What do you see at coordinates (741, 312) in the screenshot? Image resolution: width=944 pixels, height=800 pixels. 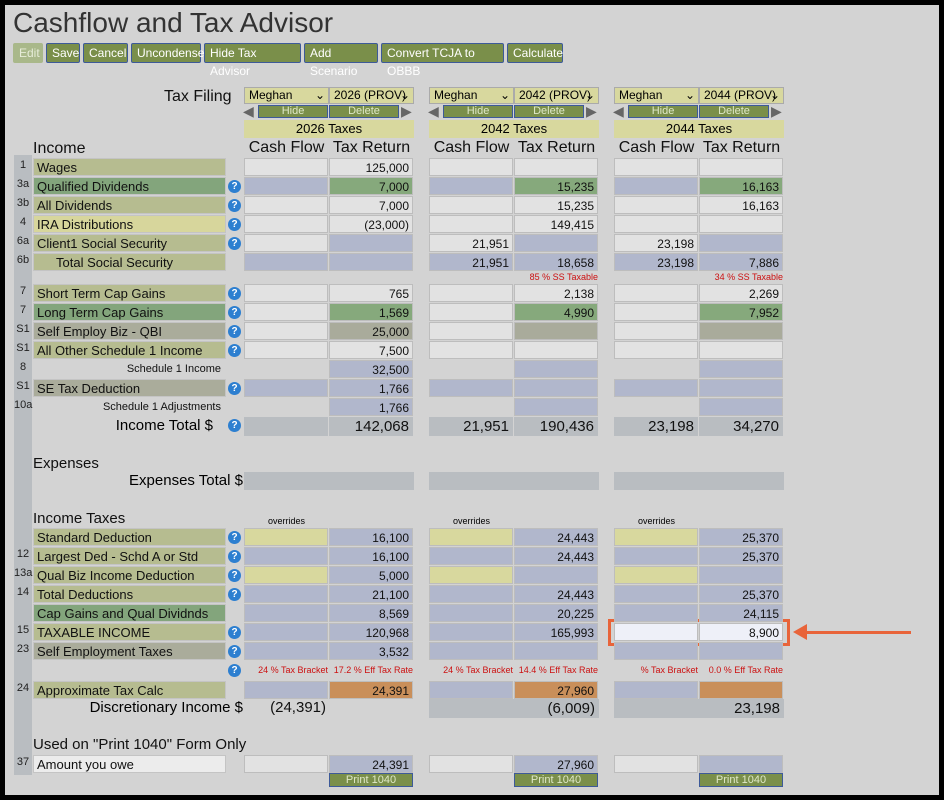 I see `tax-return-cell: 7,952` at bounding box center [741, 312].